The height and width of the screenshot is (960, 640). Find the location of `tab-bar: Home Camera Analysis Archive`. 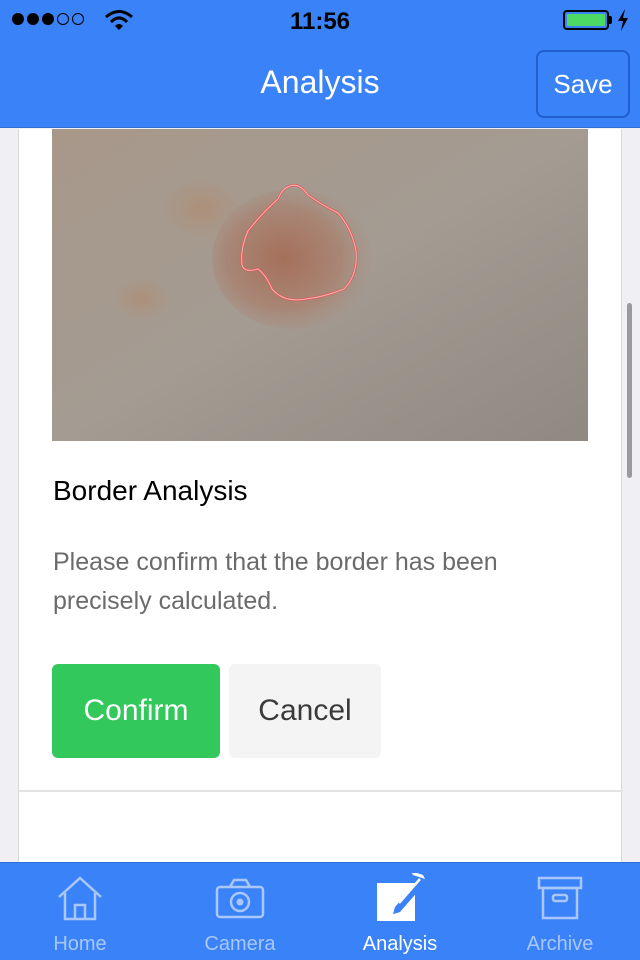

tab-bar: Home Camera Analysis Archive is located at coordinates (320, 911).